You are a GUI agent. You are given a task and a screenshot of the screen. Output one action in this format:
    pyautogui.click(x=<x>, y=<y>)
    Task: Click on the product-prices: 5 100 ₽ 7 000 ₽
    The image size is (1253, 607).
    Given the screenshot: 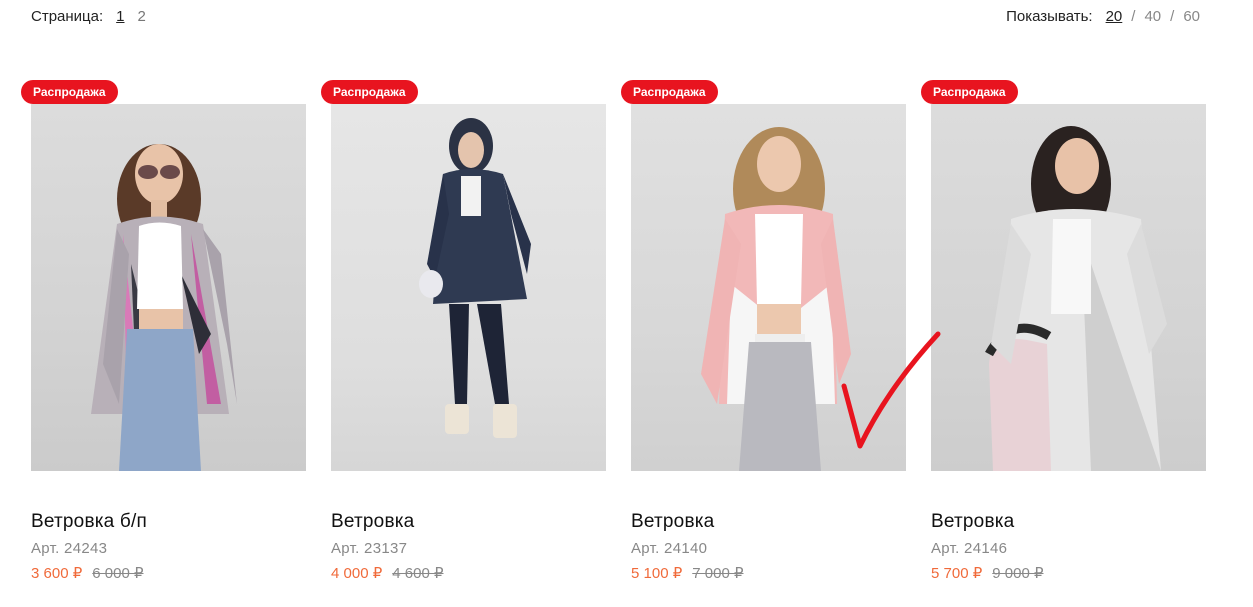 What is the action you would take?
    pyautogui.click(x=687, y=573)
    